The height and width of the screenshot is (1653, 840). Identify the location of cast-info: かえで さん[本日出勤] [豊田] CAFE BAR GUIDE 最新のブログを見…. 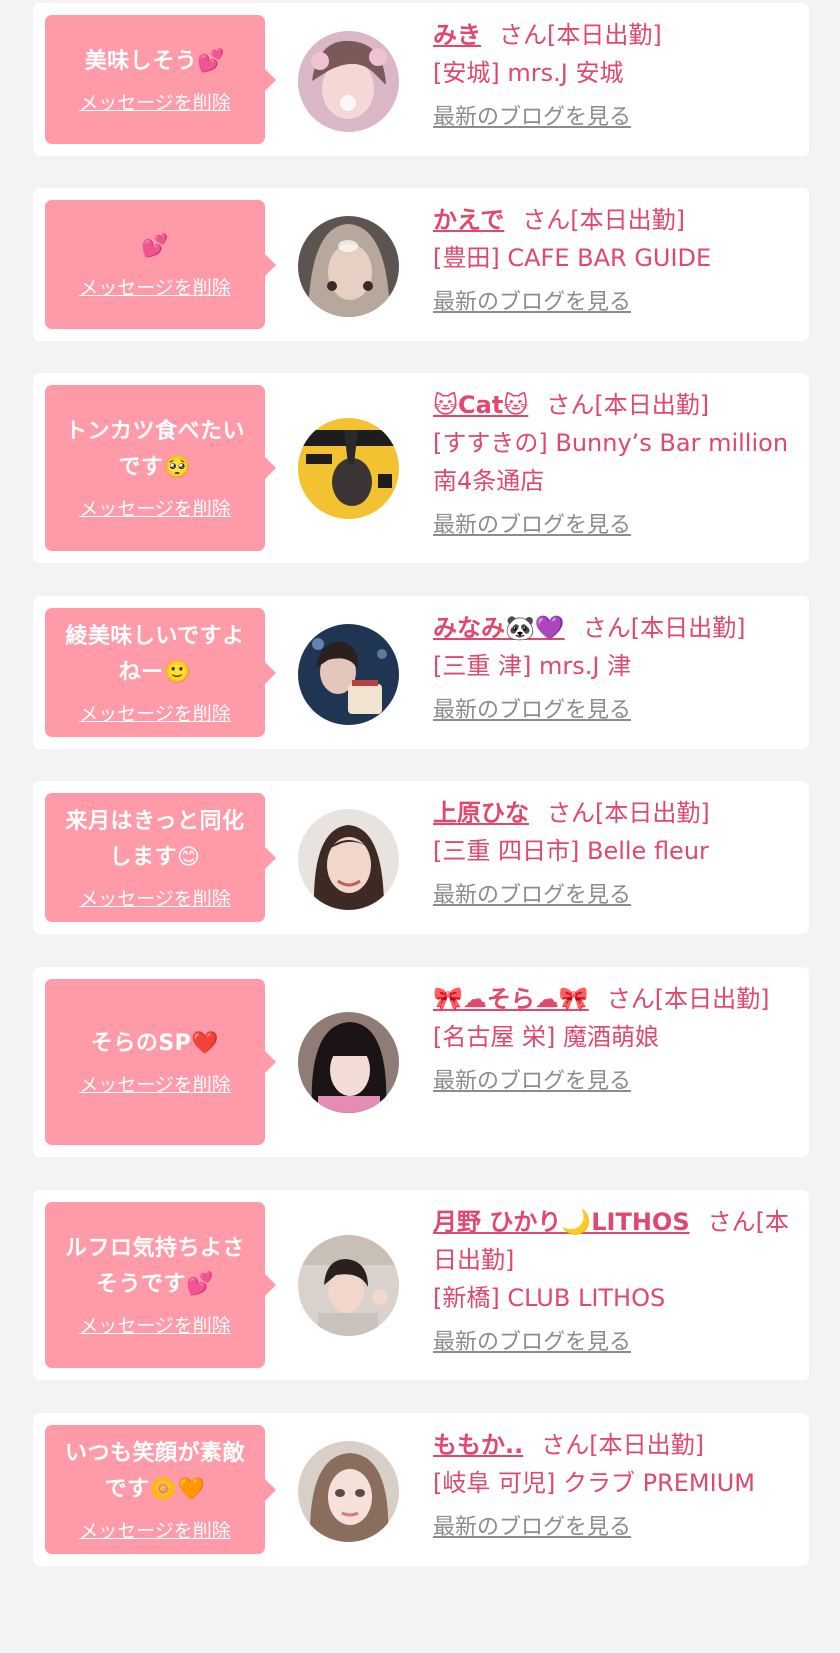
(613, 260).